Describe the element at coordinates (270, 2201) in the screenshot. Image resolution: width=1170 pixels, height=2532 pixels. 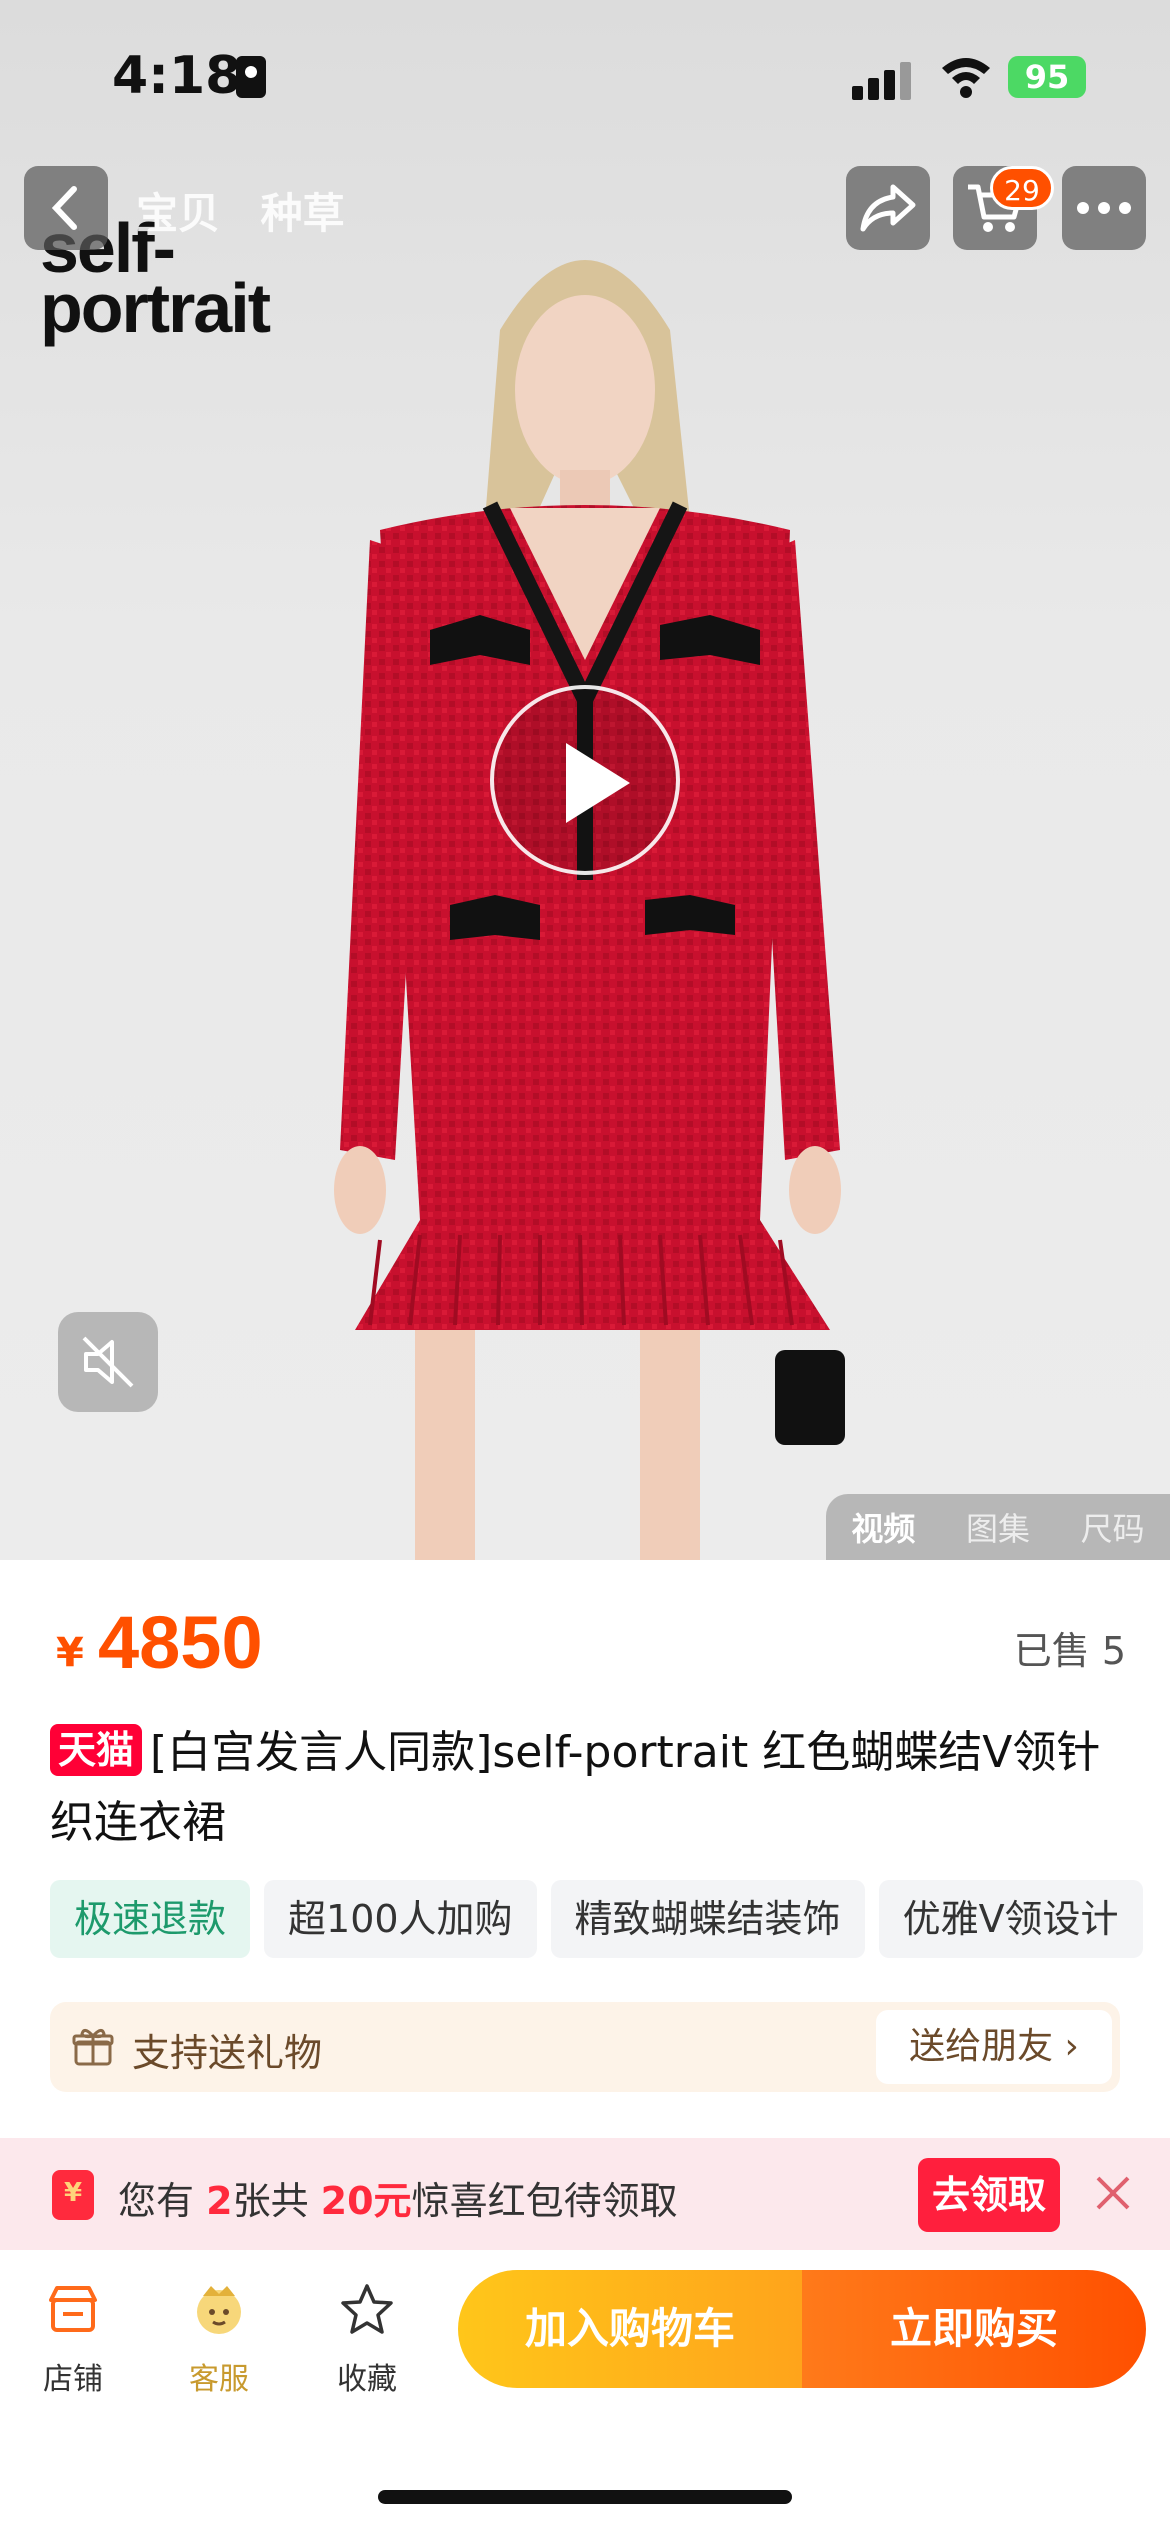
I see `coupon-text-mid: 张共` at that location.